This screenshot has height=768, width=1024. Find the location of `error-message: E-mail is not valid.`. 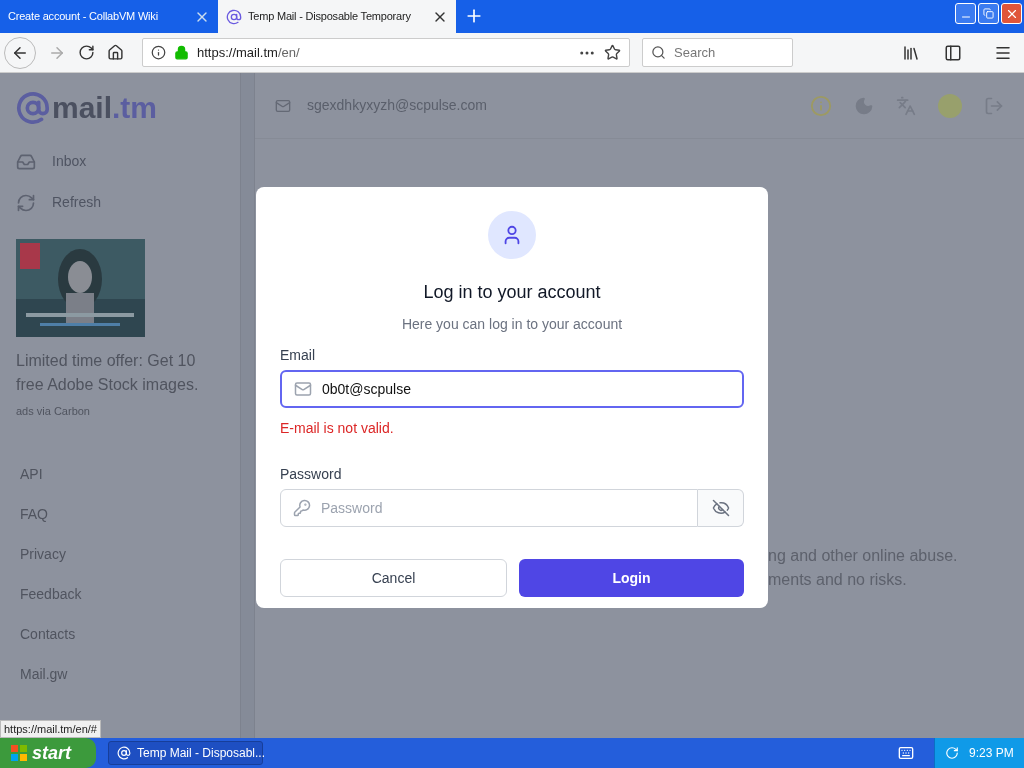

error-message: E-mail is not valid. is located at coordinates (337, 428).